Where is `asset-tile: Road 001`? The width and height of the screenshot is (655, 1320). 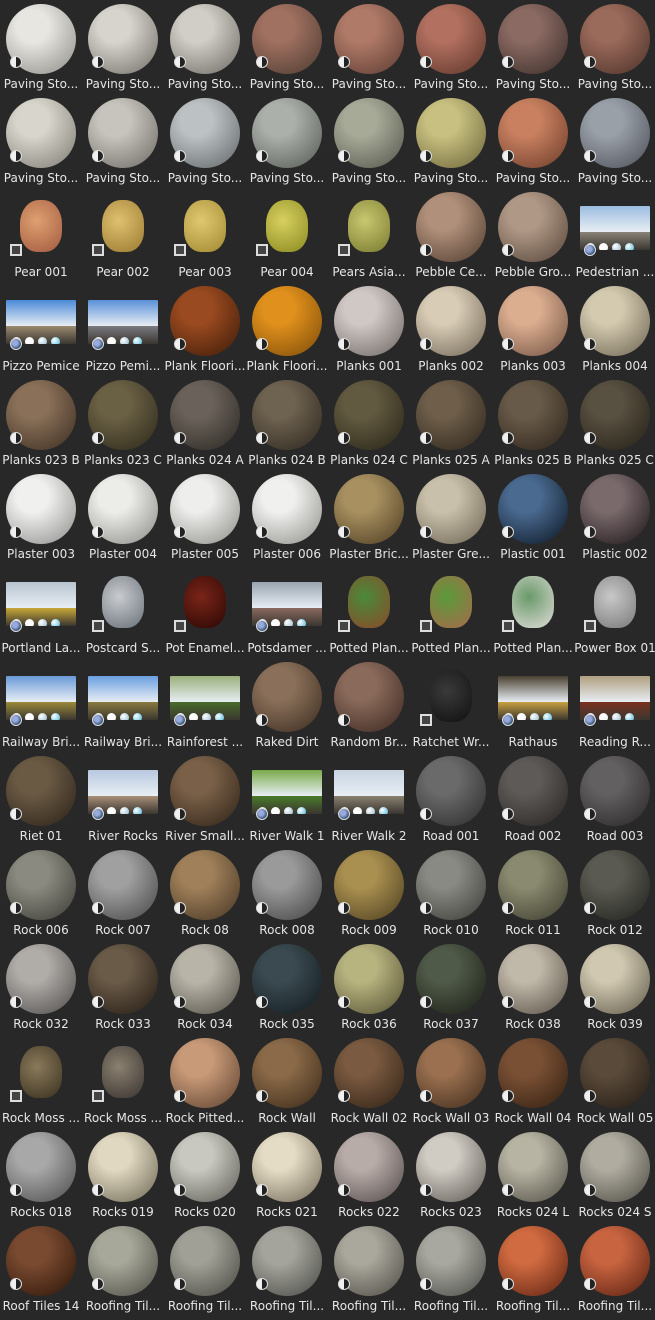 asset-tile: Road 001 is located at coordinates (451, 799).